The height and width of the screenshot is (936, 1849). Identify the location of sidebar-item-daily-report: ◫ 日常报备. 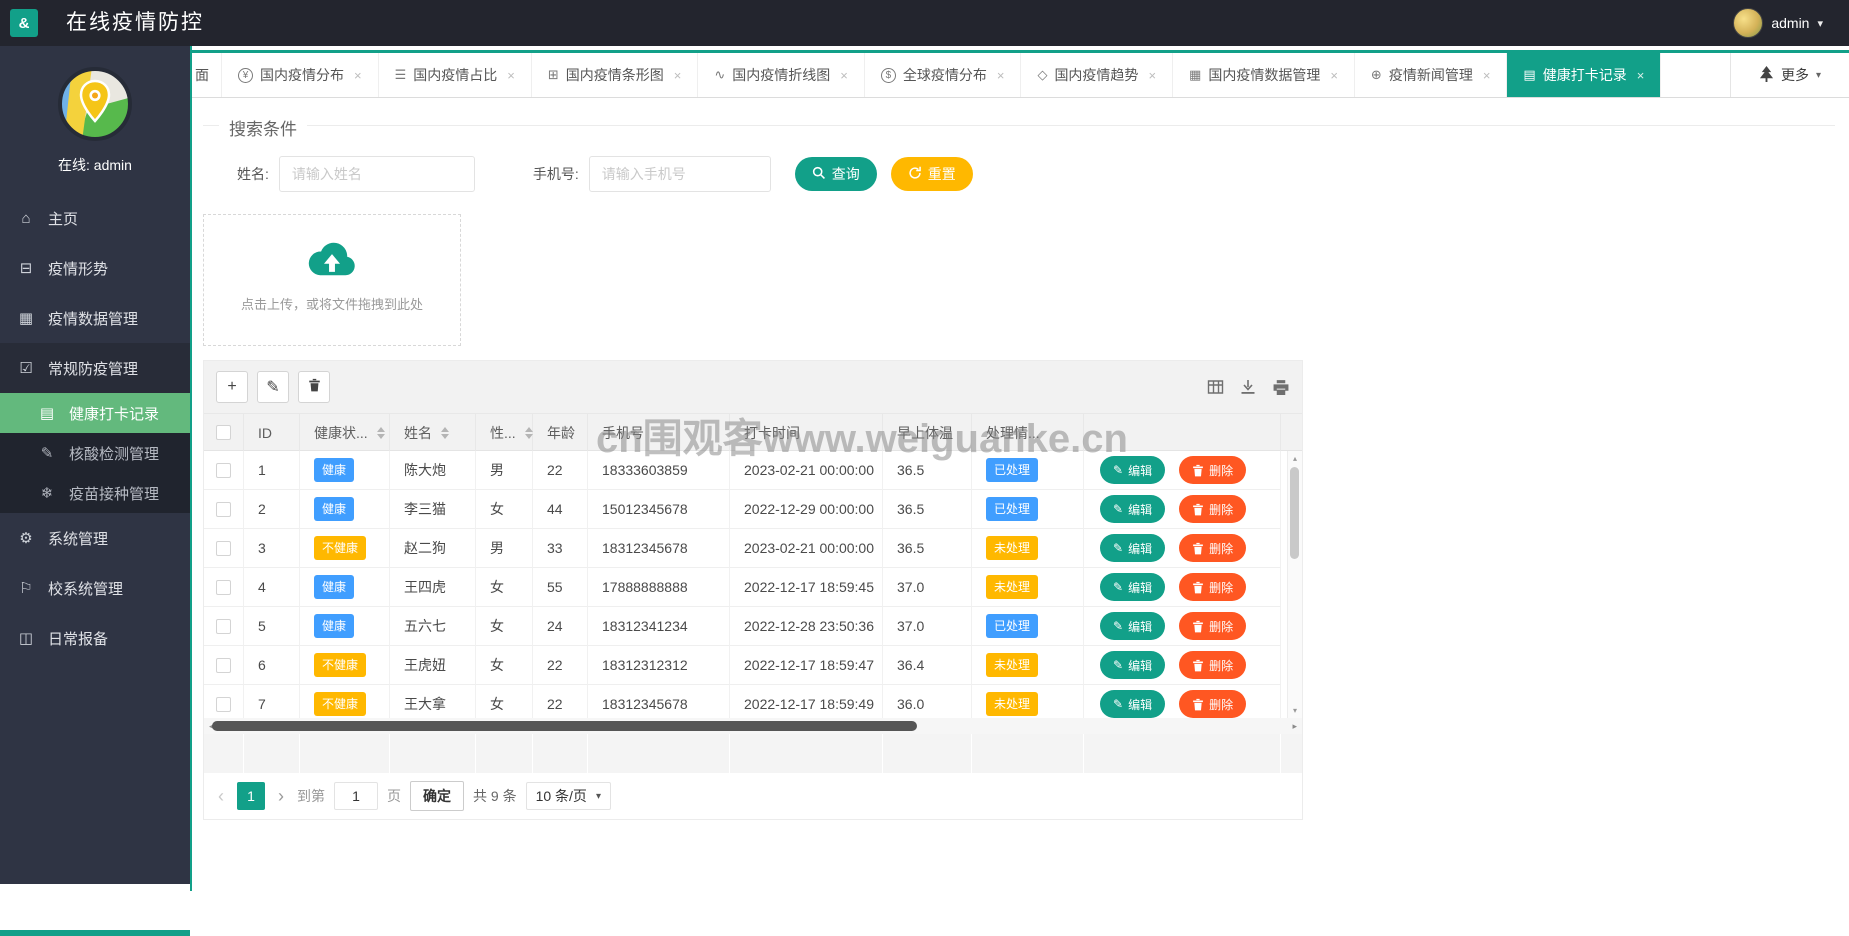
(95, 638).